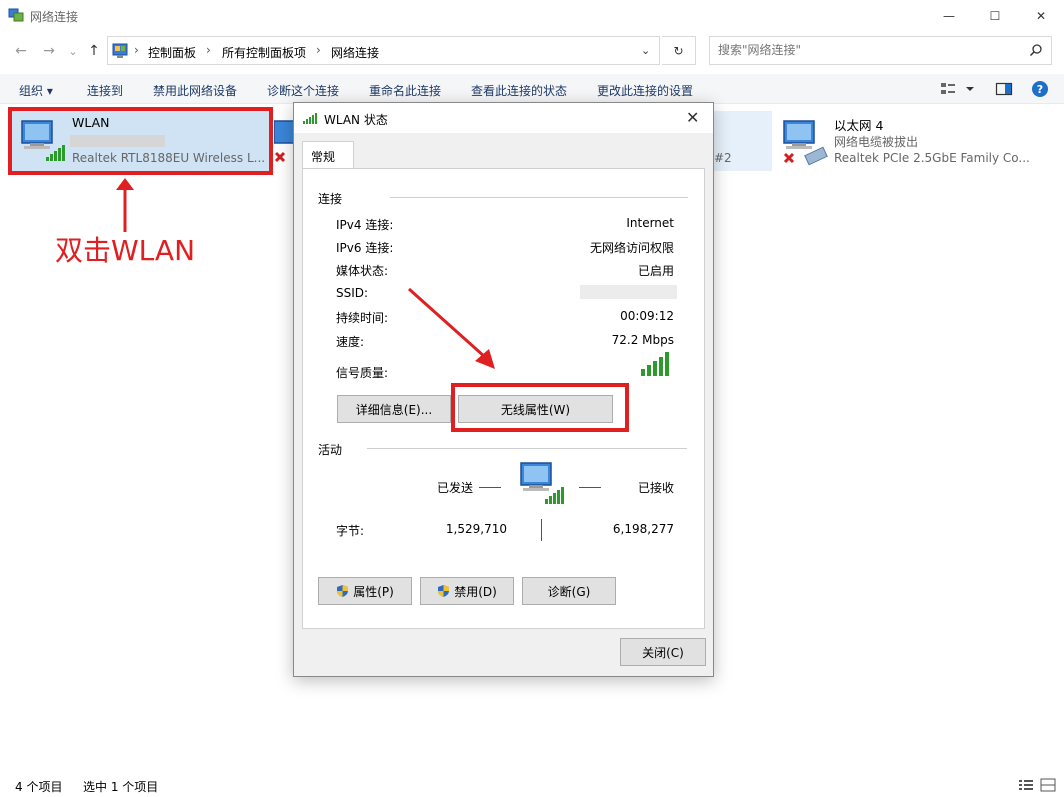 This screenshot has width=1064, height=797. Describe the element at coordinates (642, 340) in the screenshot. I see `speed-value: 72.2 Mbps` at that location.